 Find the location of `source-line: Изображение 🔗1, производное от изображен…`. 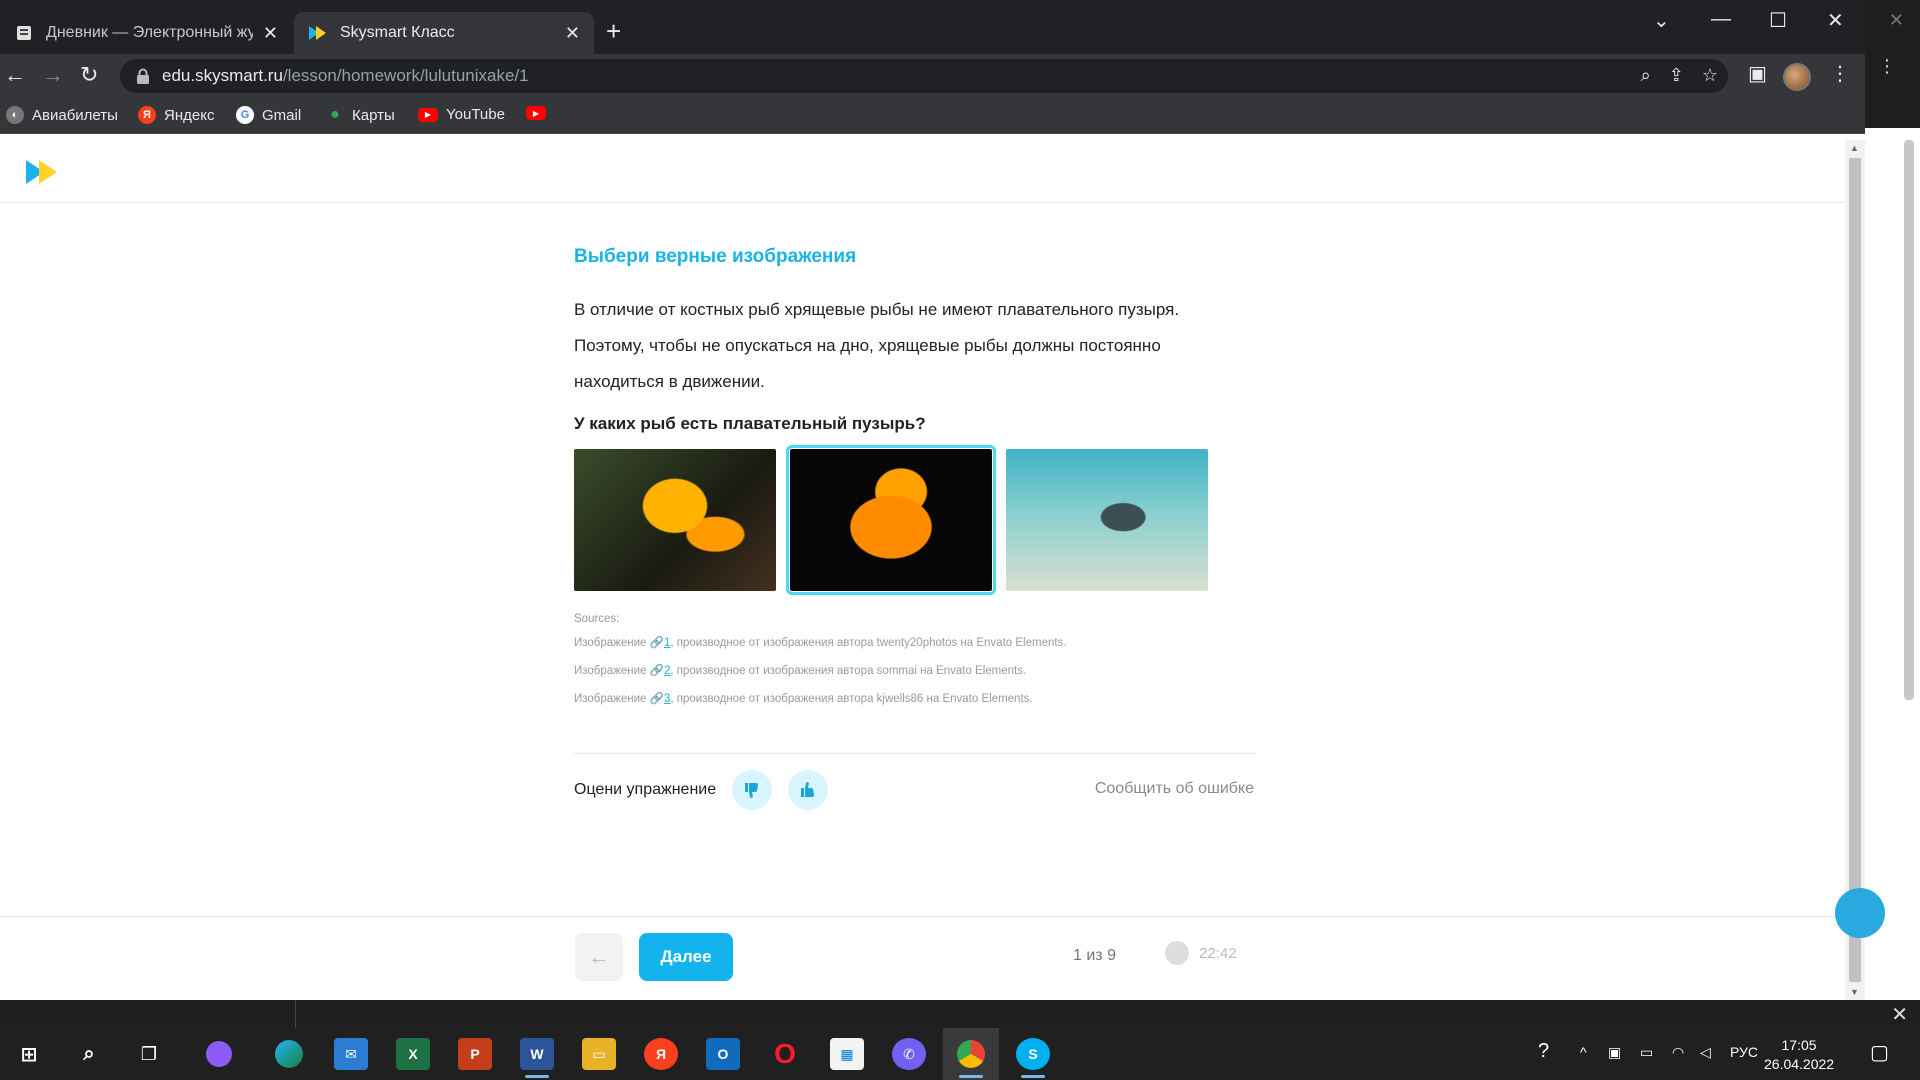

source-line: Изображение 🔗1, производное от изображен… is located at coordinates (820, 643).